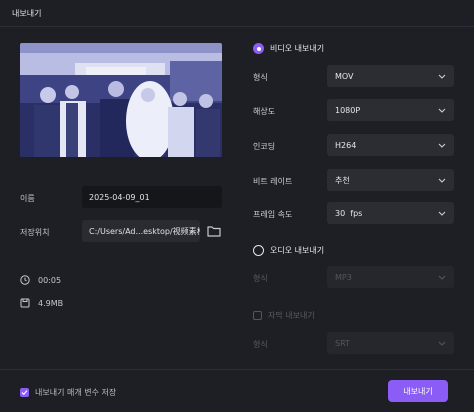 This screenshot has height=412, width=474. I want to click on title-divider, so click(237, 26).